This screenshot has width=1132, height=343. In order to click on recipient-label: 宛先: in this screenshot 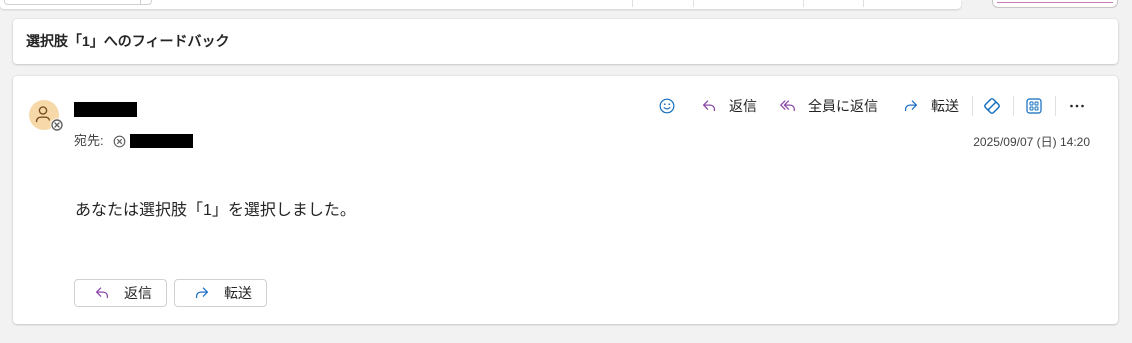, I will do `click(89, 140)`.